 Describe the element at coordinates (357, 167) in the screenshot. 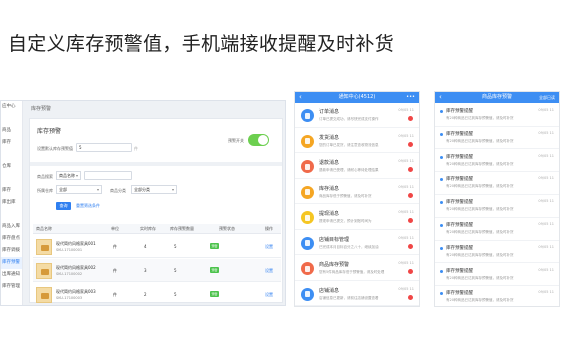

I see `message-item: 退款消息 退款申请已受理，请耐心等待处理结果 09/05 11` at that location.